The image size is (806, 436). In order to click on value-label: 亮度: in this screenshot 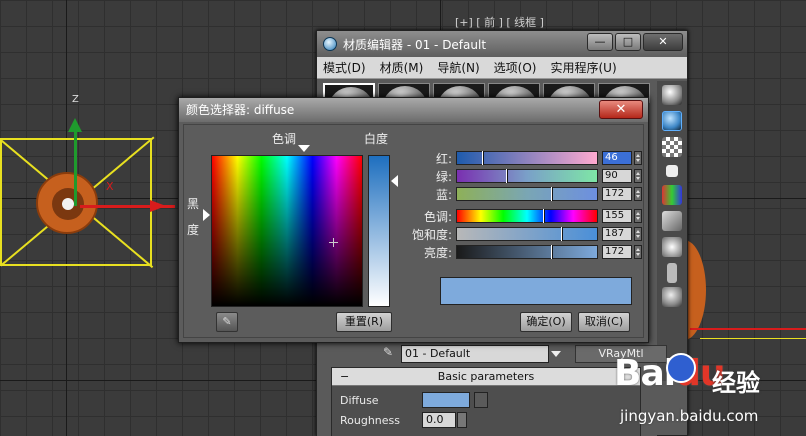, I will do `click(437, 253)`.